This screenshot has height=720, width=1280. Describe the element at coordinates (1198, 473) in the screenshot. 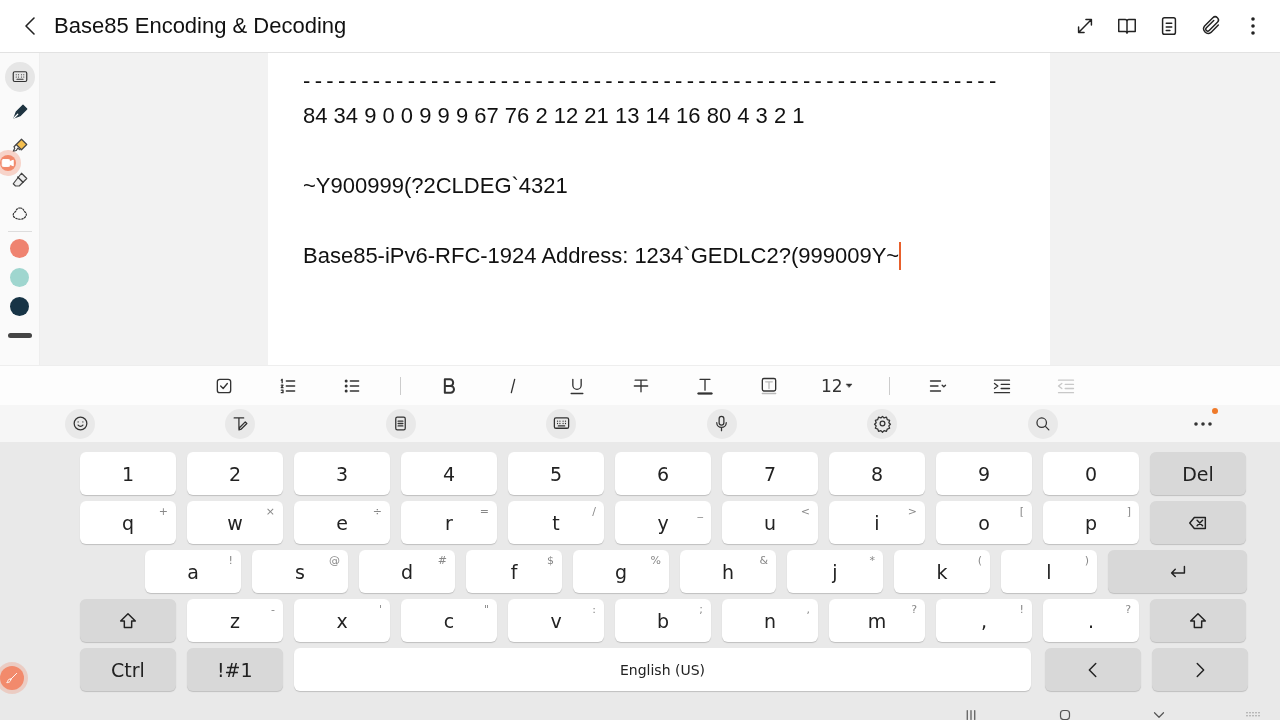

I see `key: Del` at that location.